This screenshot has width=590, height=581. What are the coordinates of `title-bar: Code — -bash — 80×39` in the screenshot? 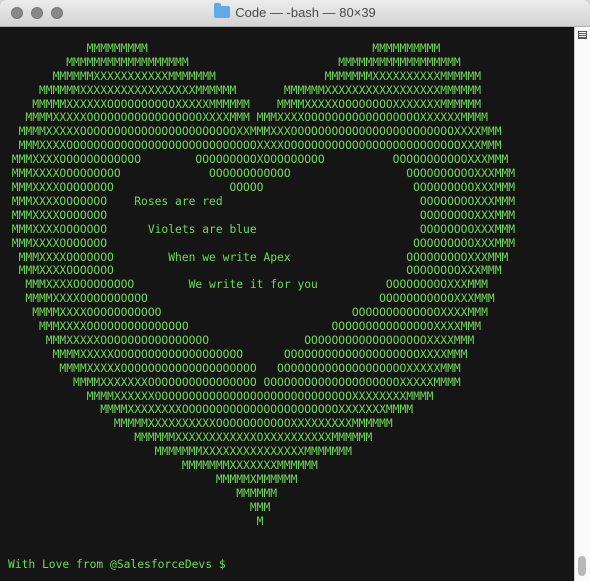 It's located at (295, 13).